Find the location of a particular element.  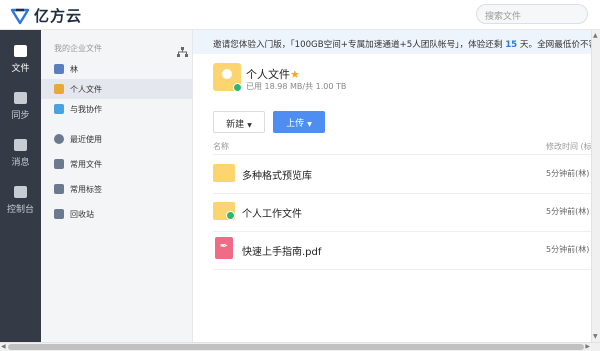

synced-folder-icon is located at coordinates (224, 211).